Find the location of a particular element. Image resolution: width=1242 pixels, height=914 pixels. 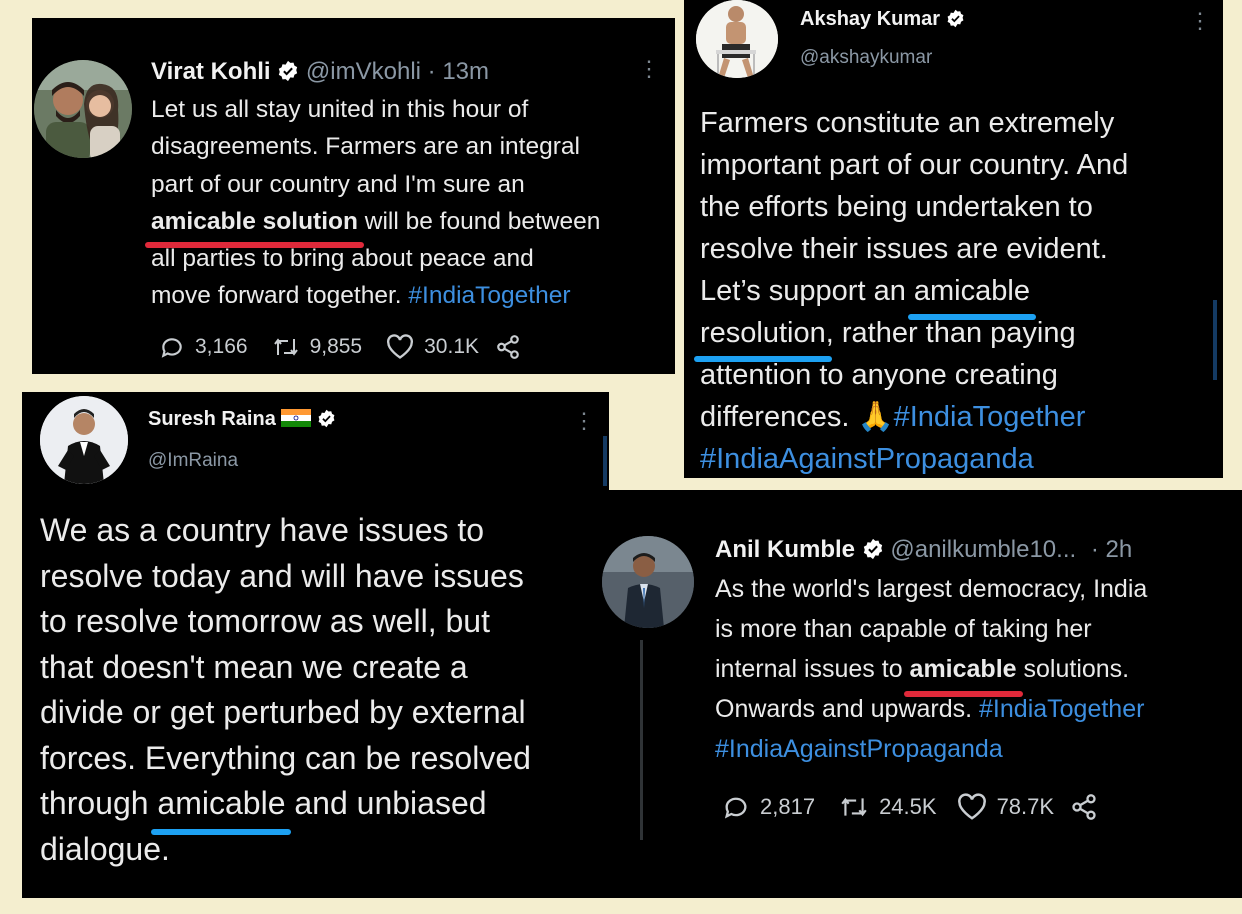

tweet-line: important part of our country. And is located at coordinates (914, 165).